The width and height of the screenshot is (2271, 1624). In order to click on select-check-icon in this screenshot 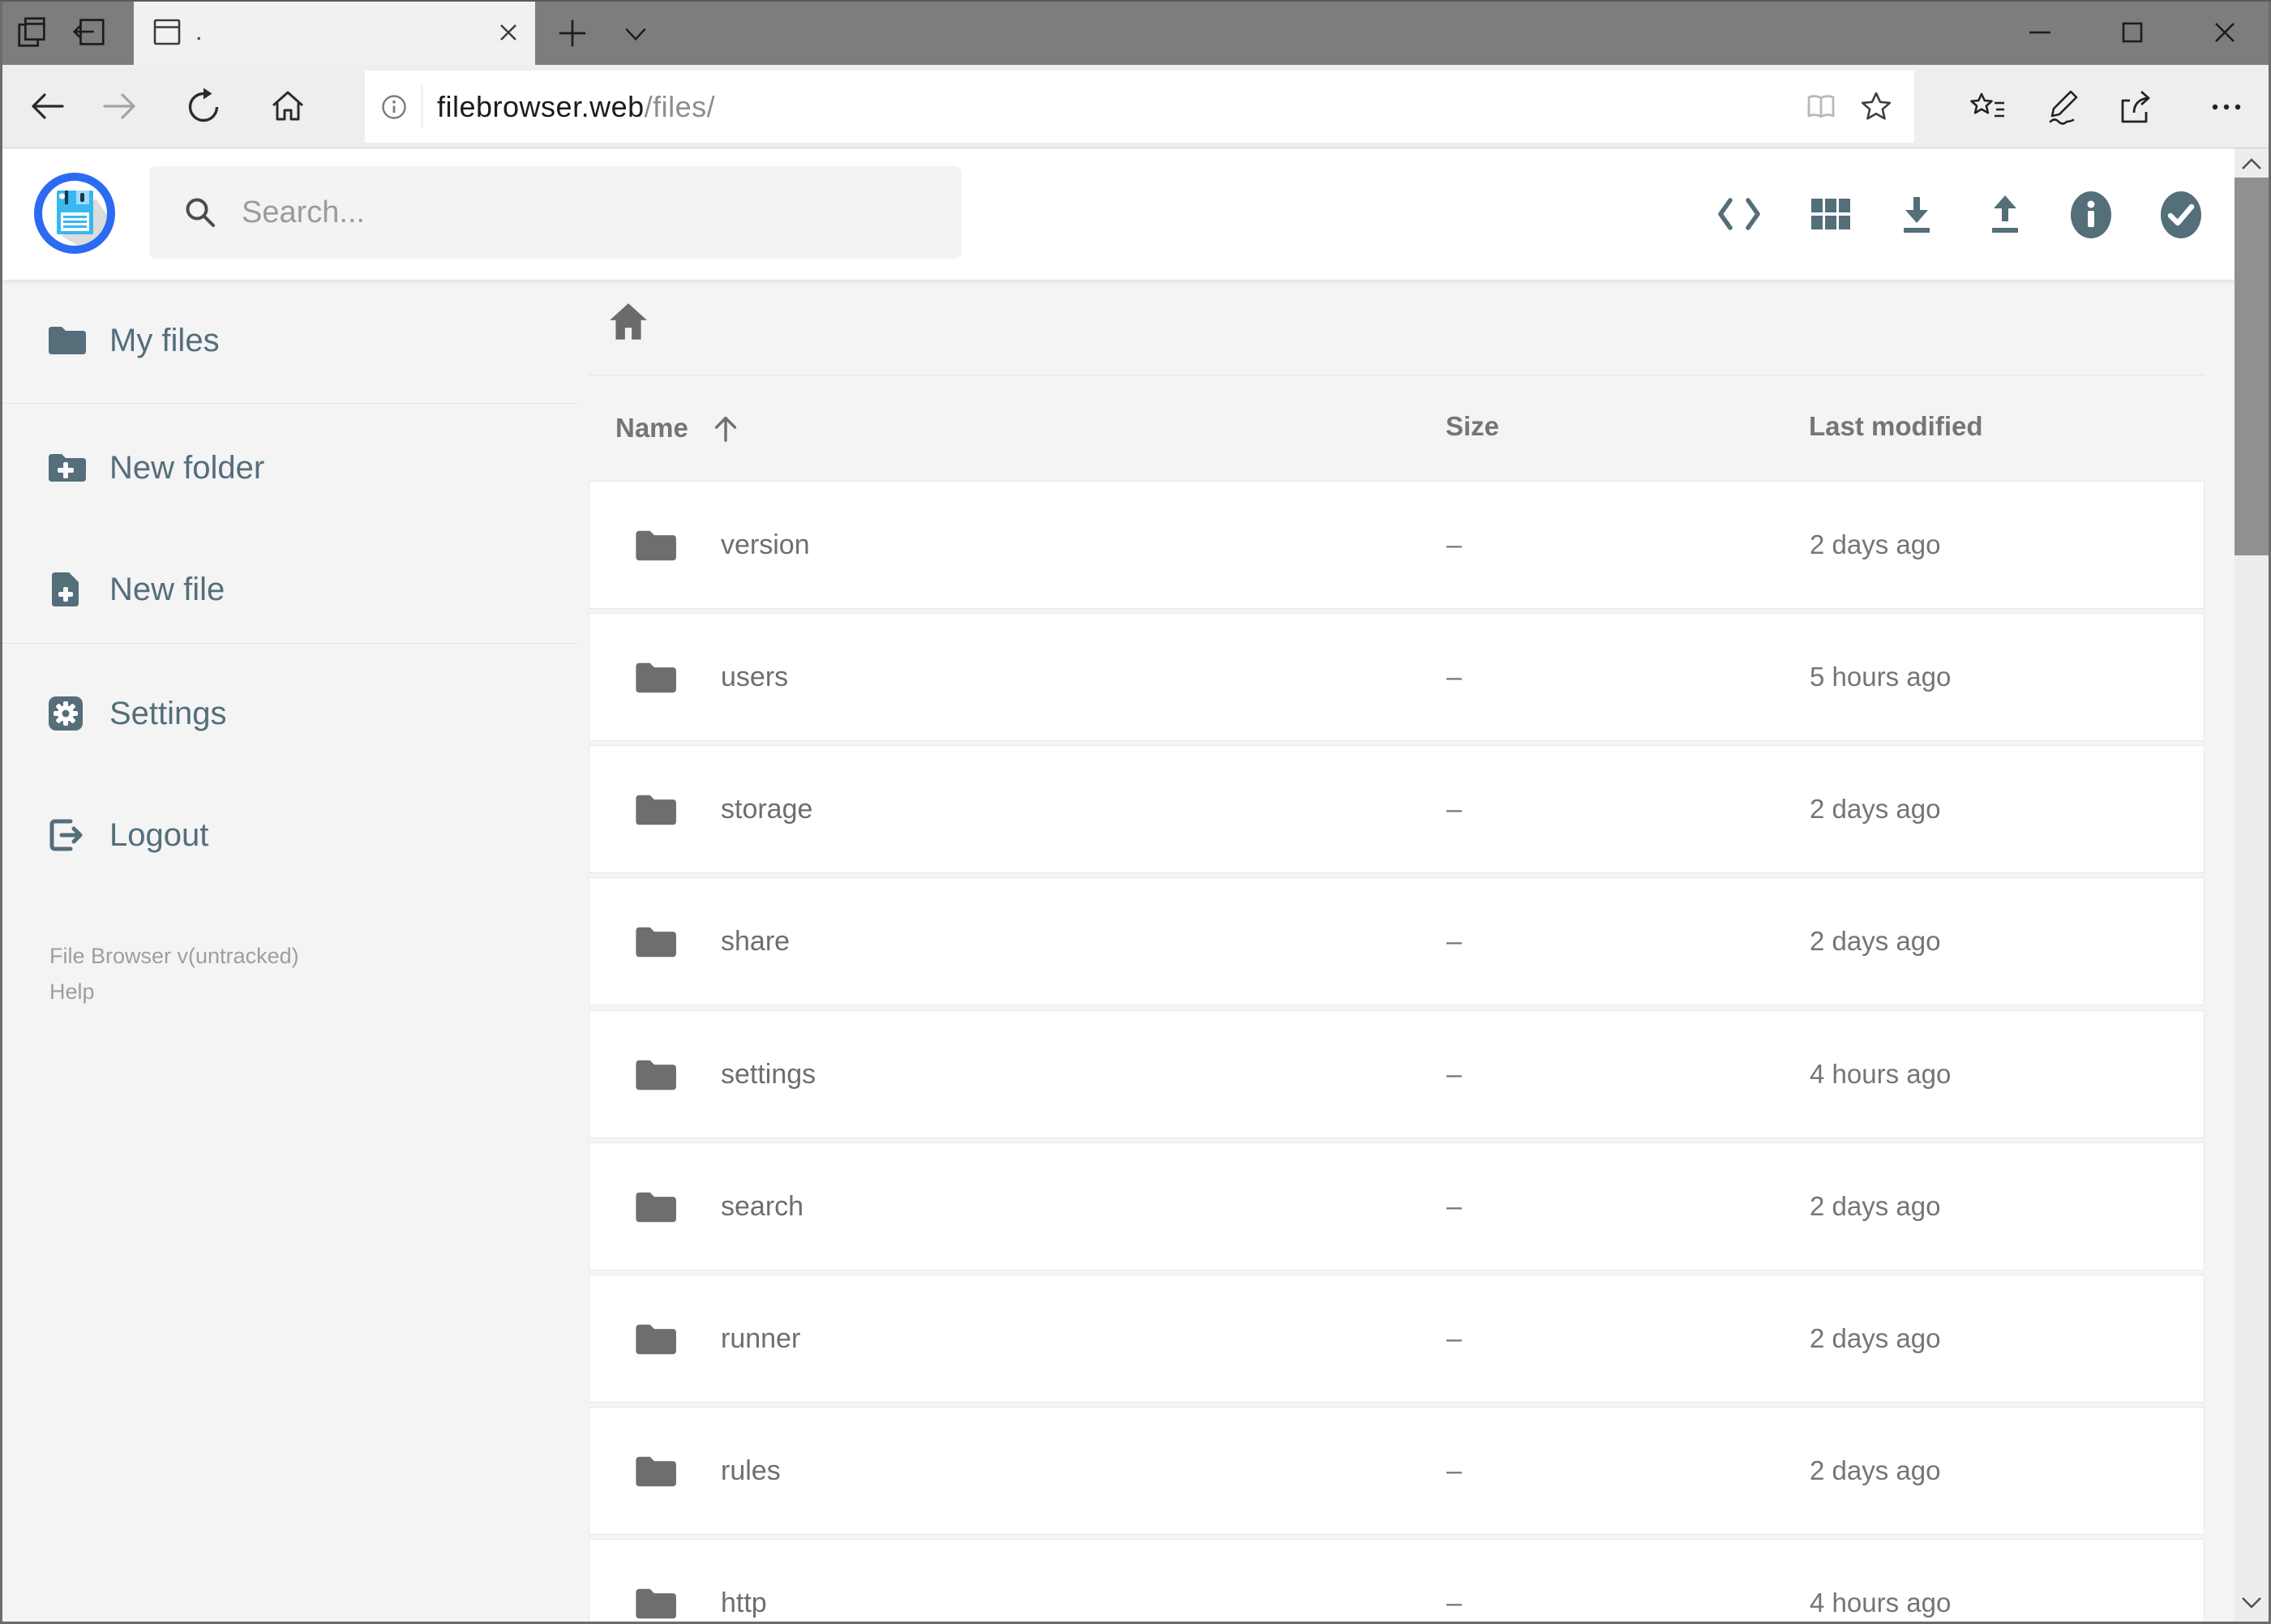, I will do `click(2181, 214)`.